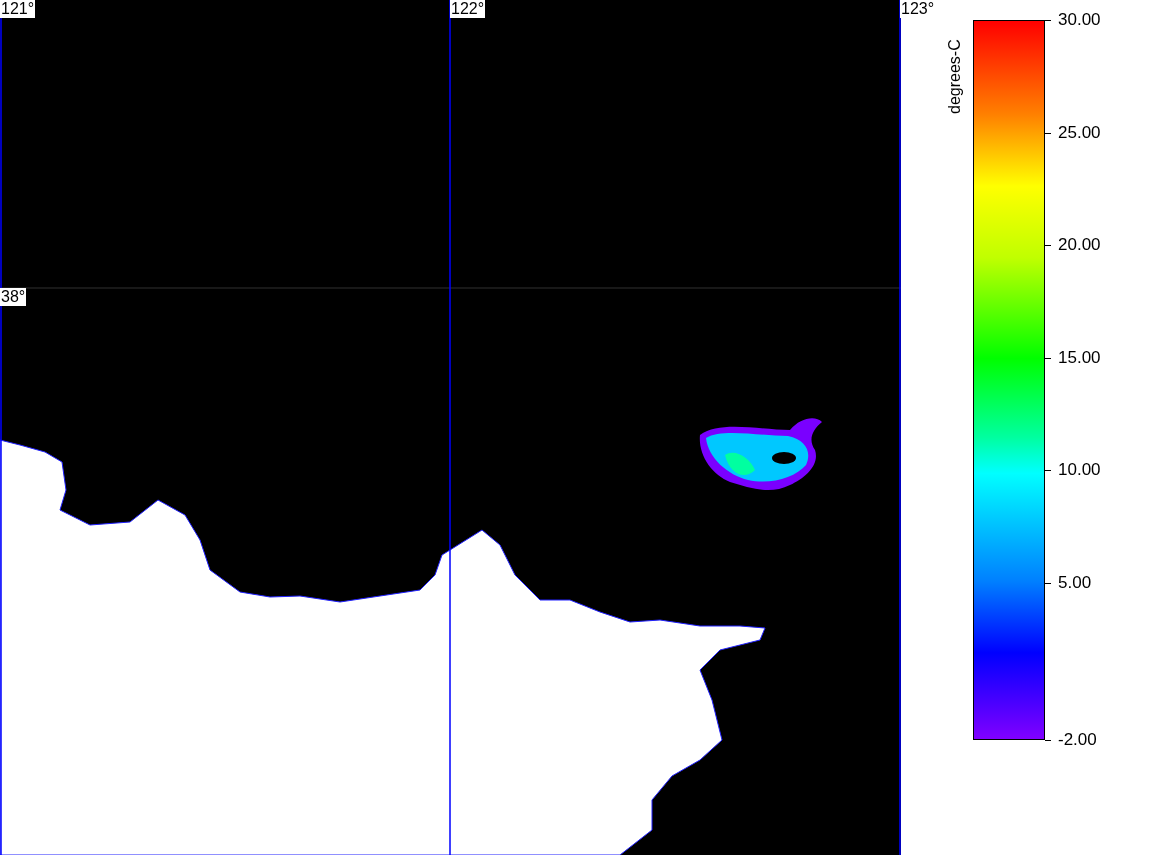 The image size is (1166, 855). Describe the element at coordinates (1079, 357) in the screenshot. I see `scale-tick-label: 15.00` at that location.